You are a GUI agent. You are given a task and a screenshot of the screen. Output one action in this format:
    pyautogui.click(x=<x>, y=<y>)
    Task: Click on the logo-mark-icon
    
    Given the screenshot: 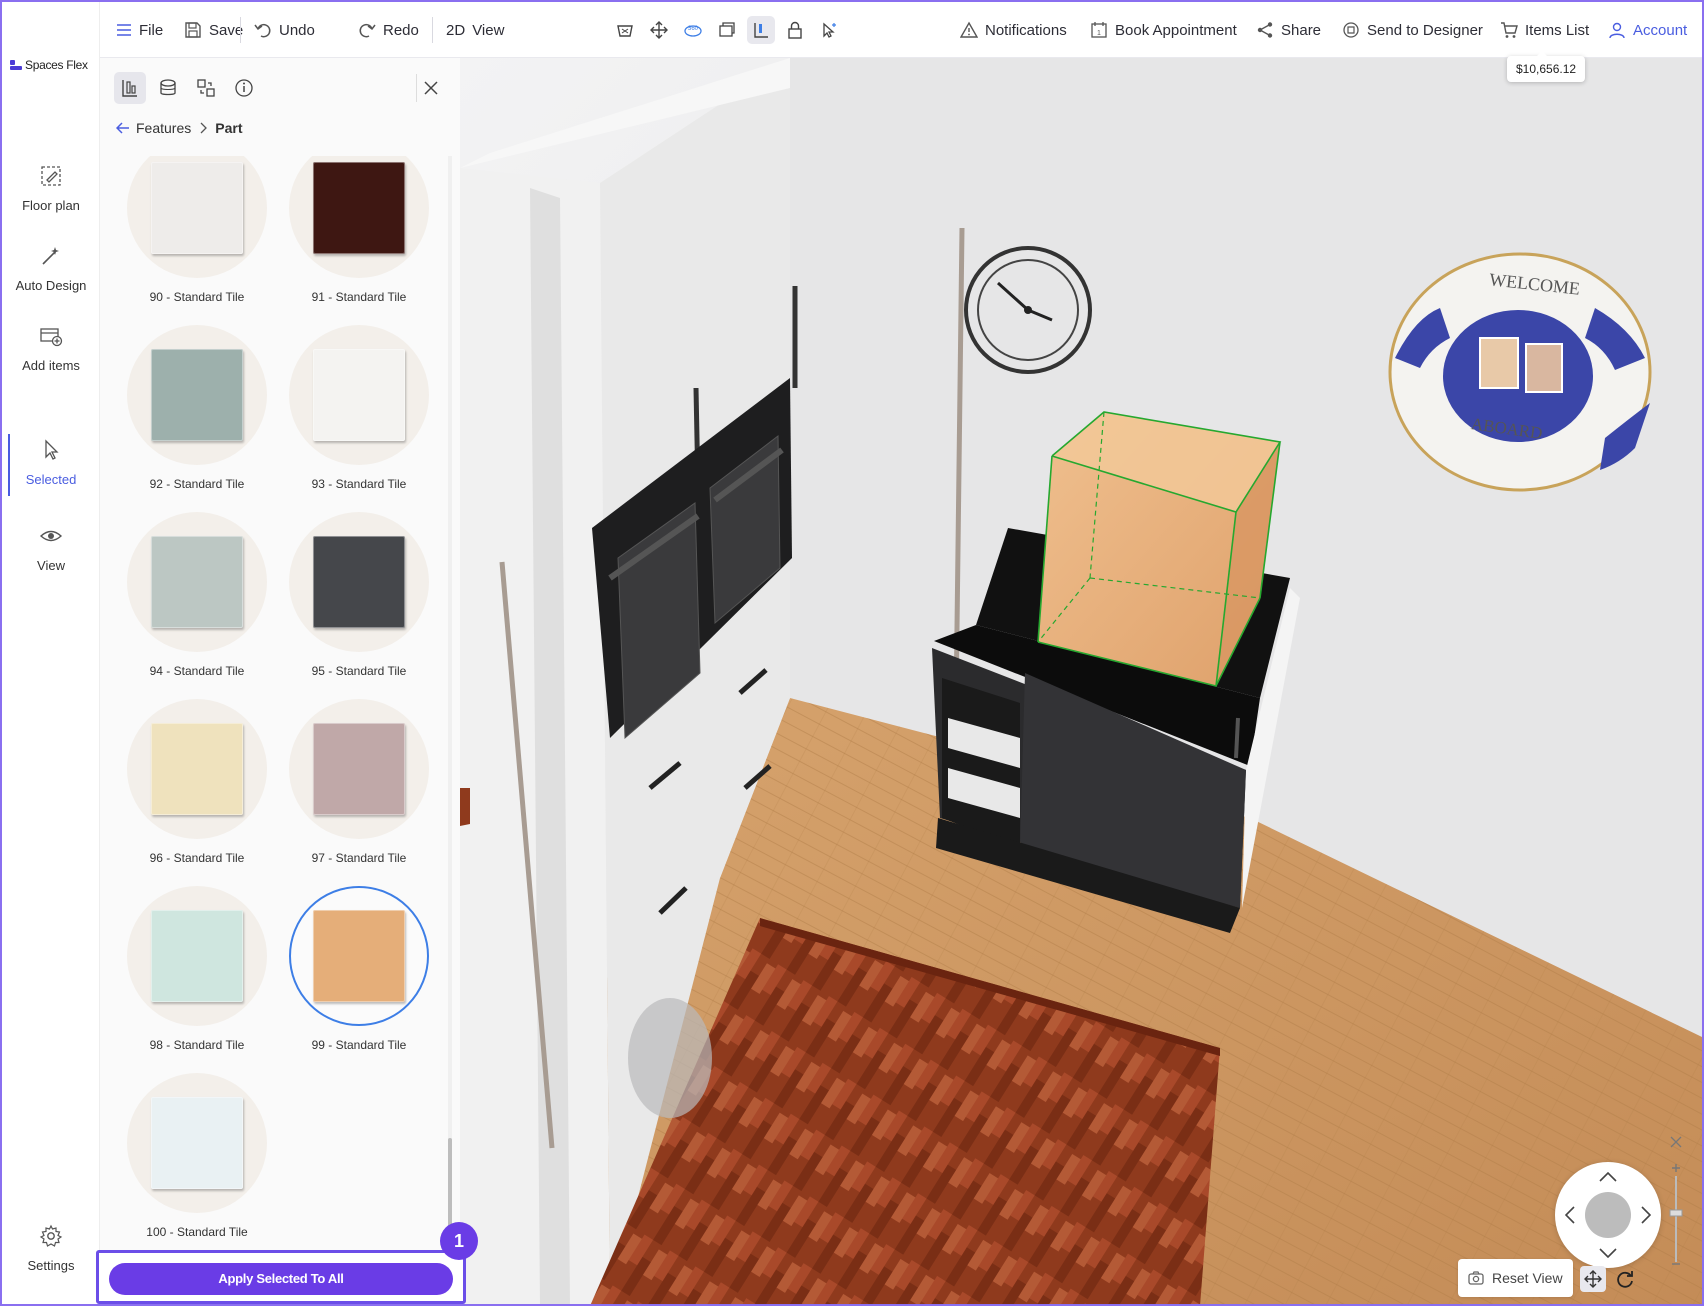 What is the action you would take?
    pyautogui.click(x=16, y=65)
    